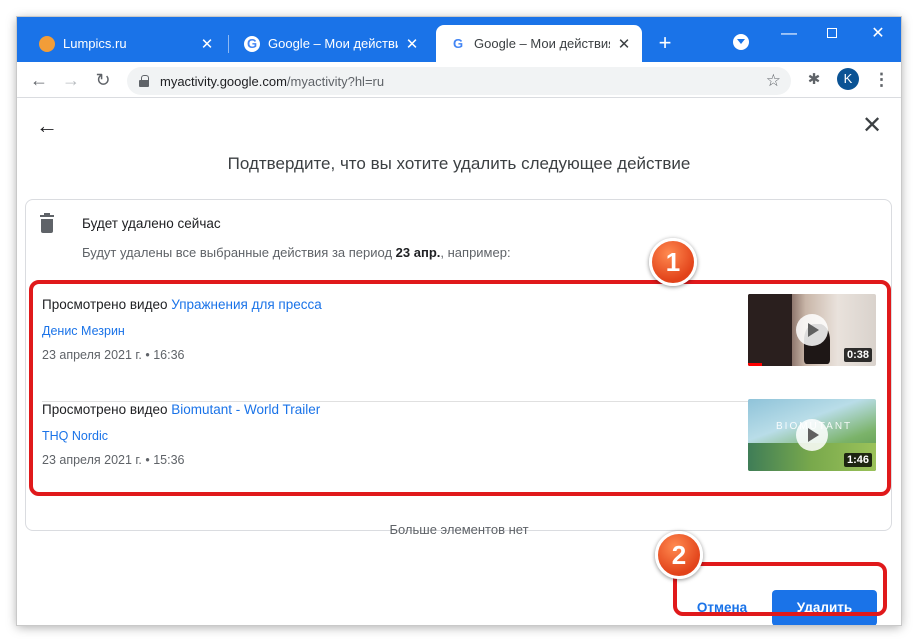 The width and height of the screenshot is (918, 642). I want to click on tab-title: Lumpics.ru, so click(95, 43).